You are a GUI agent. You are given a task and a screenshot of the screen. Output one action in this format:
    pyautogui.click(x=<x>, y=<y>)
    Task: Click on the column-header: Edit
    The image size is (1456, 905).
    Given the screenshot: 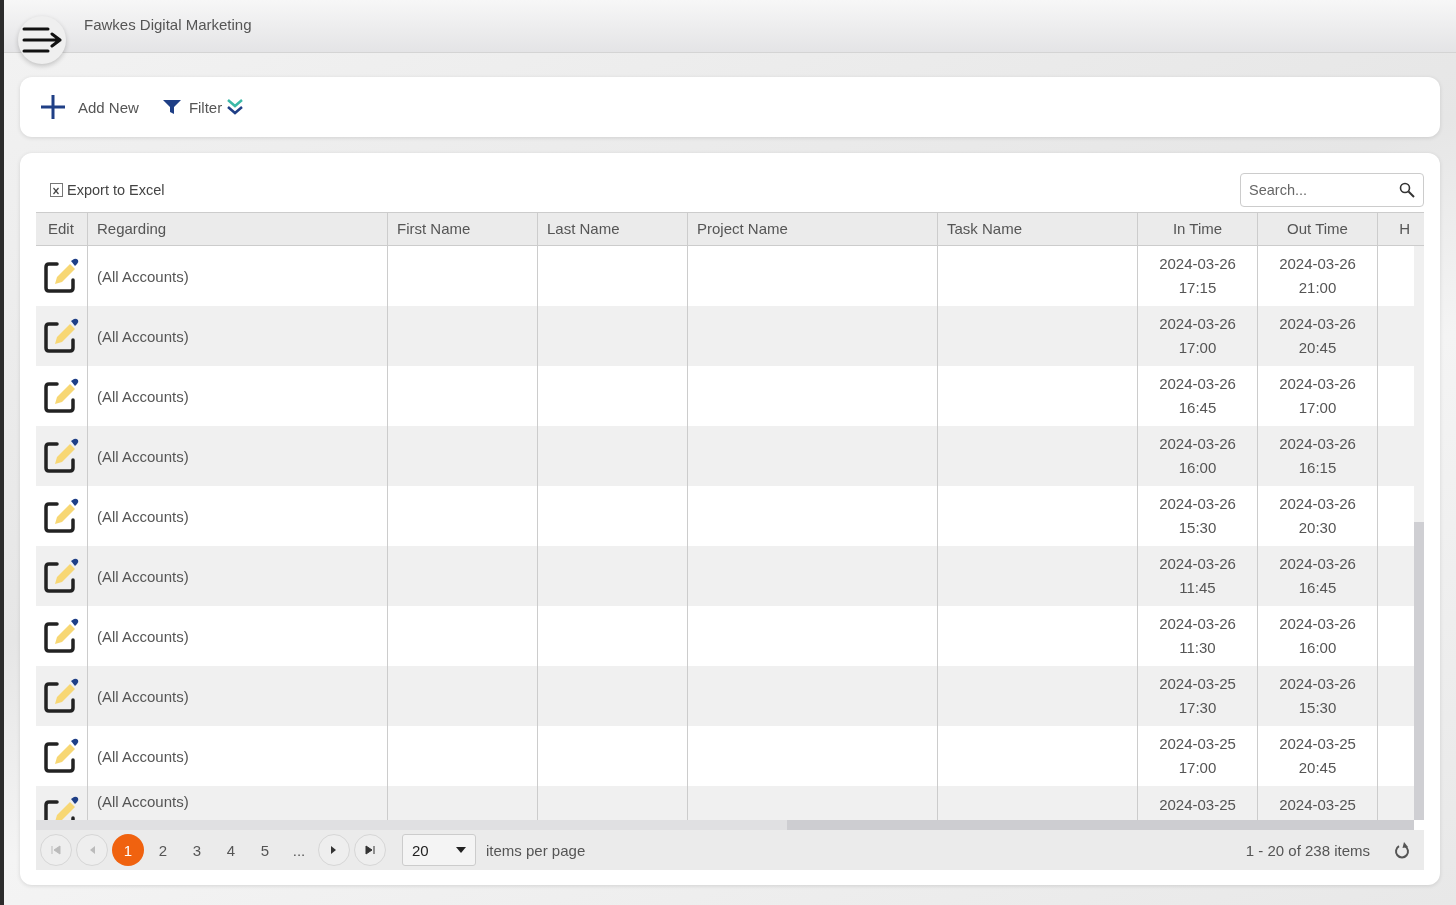 What is the action you would take?
    pyautogui.click(x=61, y=229)
    